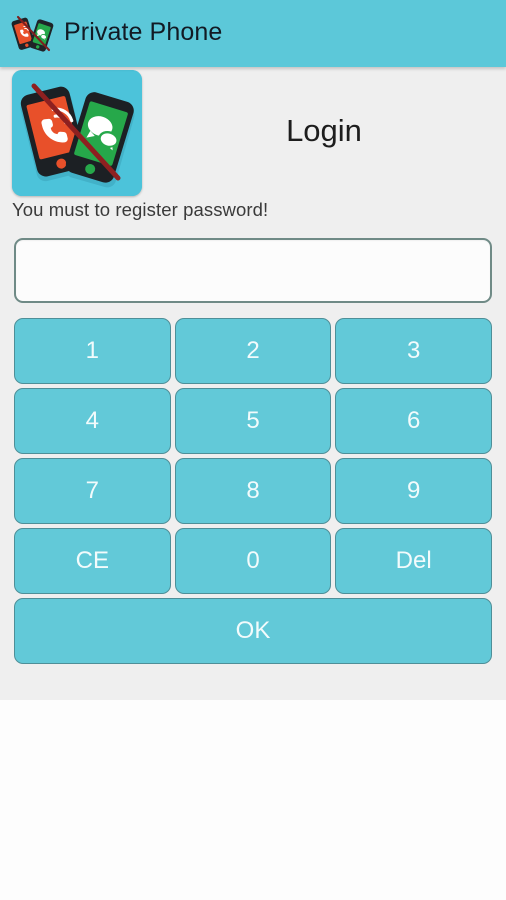  What do you see at coordinates (414, 351) in the screenshot?
I see `key-3: 3` at bounding box center [414, 351].